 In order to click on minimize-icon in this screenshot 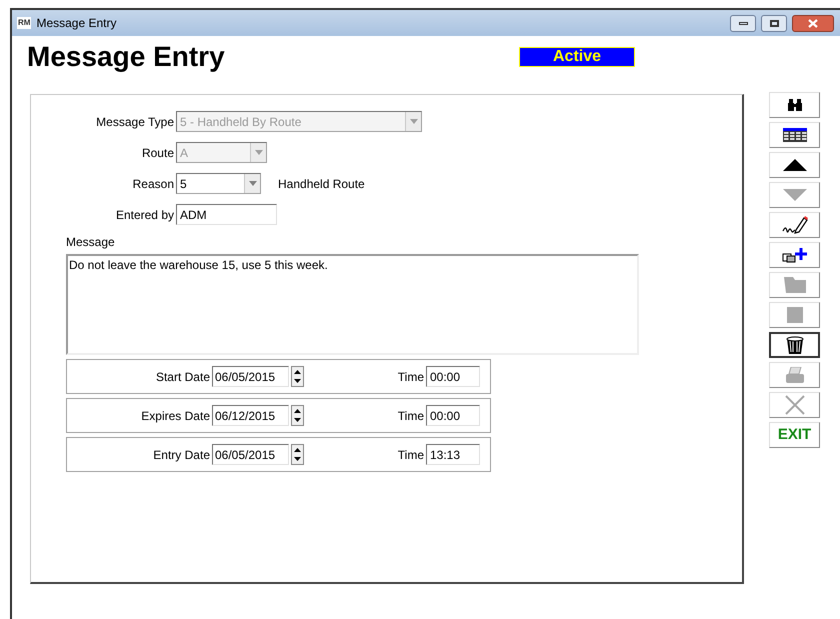, I will do `click(743, 23)`.